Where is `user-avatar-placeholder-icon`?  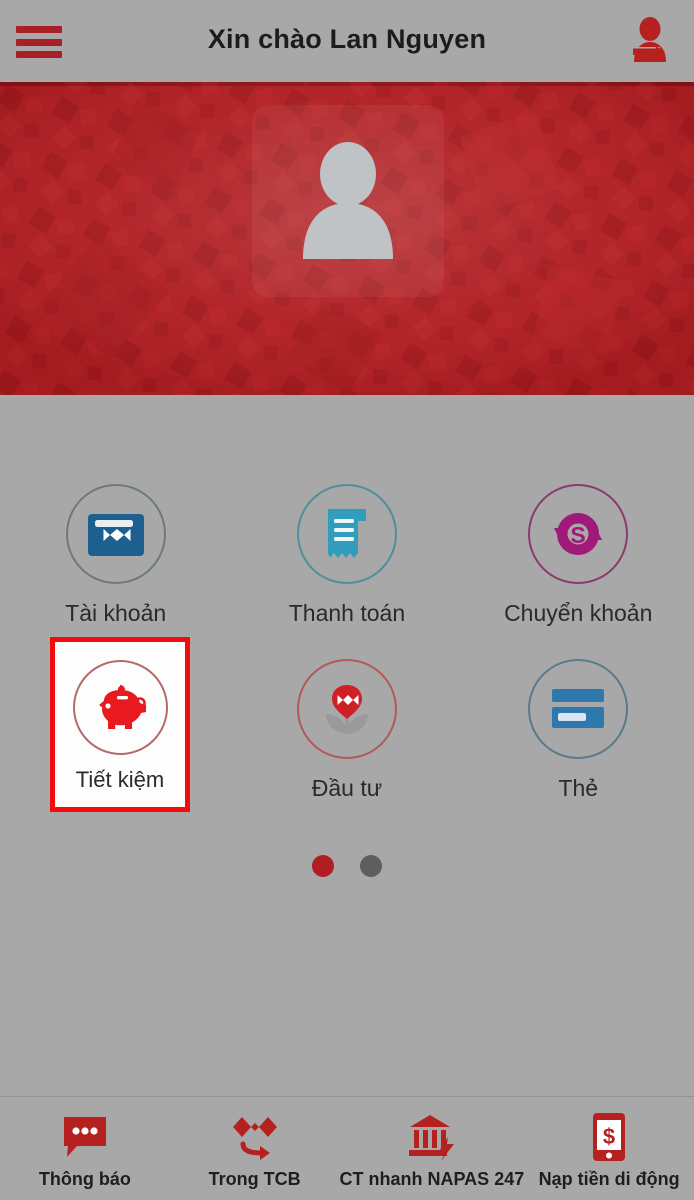 user-avatar-placeholder-icon is located at coordinates (348, 200).